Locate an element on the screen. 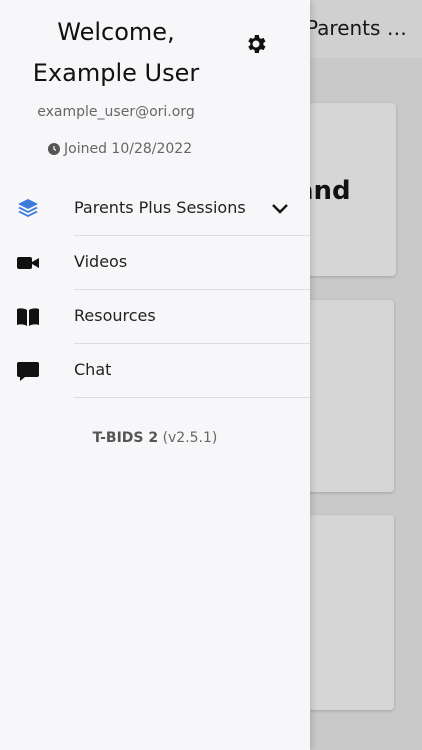 Image resolution: width=422 pixels, height=750 pixels. nav-label: Chat is located at coordinates (93, 369).